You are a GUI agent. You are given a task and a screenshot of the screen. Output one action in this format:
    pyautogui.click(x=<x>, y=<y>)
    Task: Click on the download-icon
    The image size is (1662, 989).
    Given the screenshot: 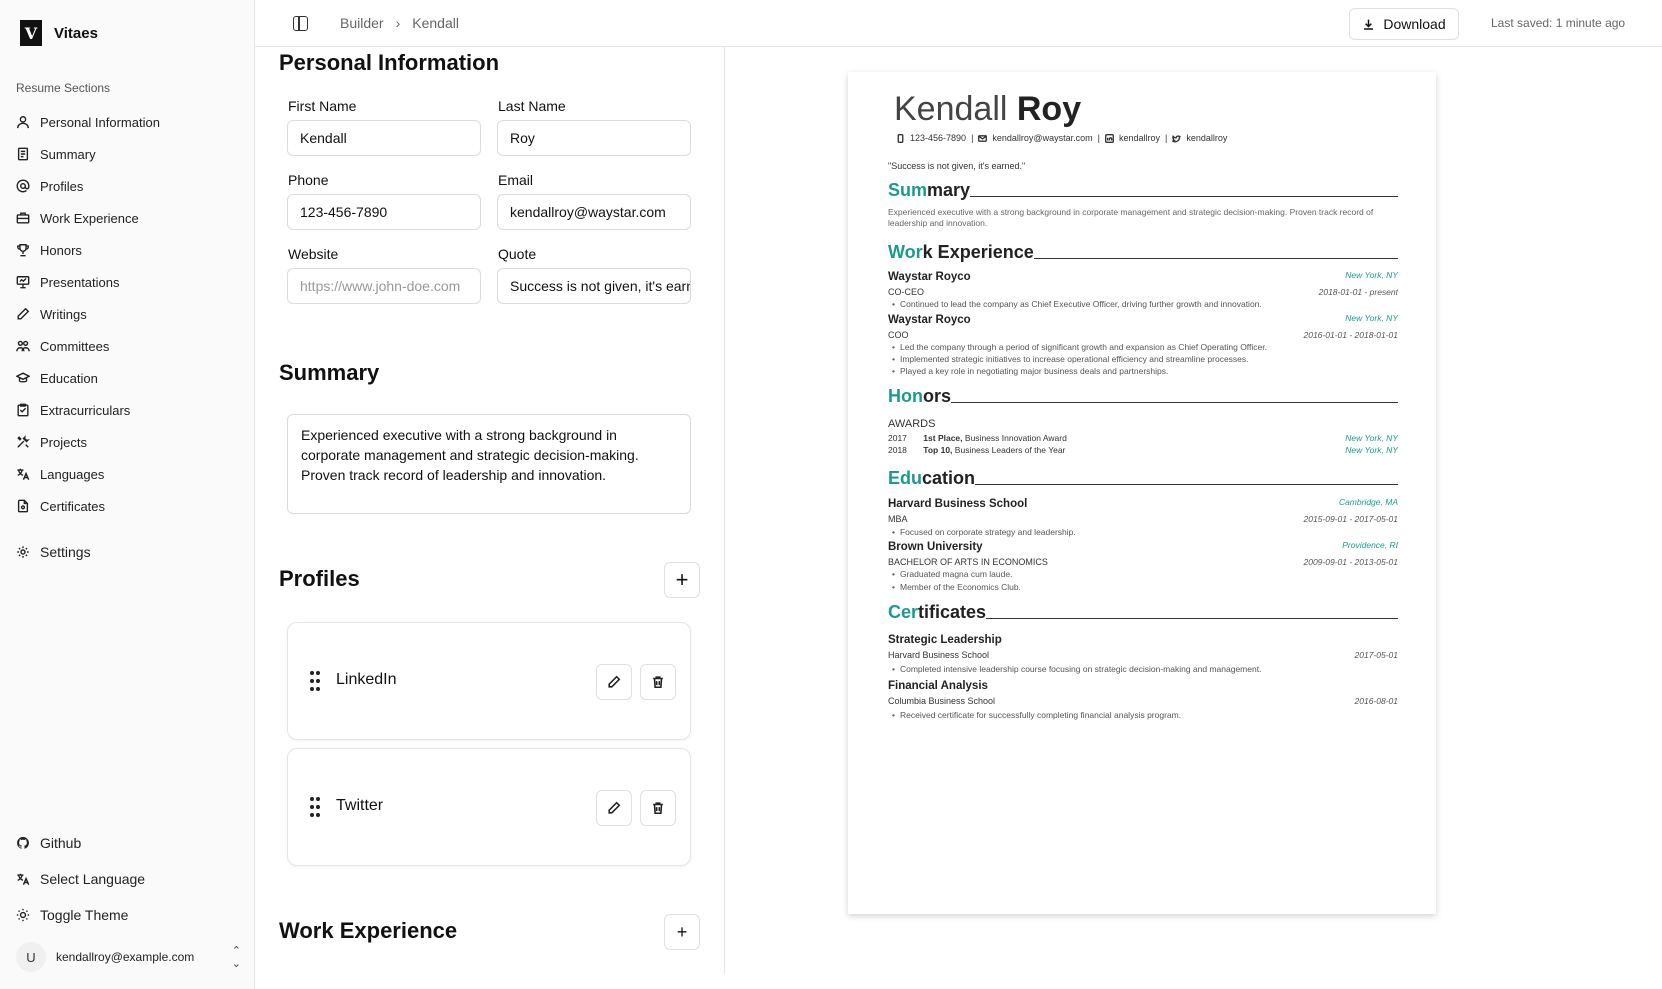 What is the action you would take?
    pyautogui.click(x=1369, y=24)
    